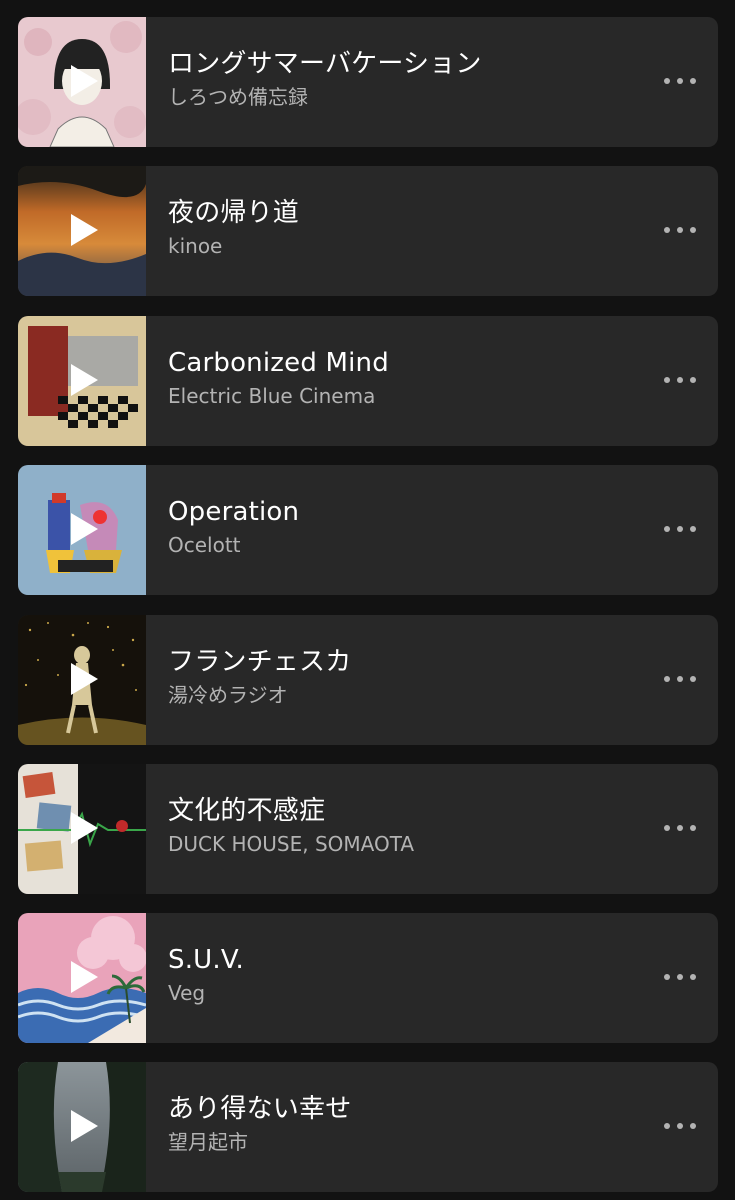 This screenshot has height=1200, width=735. Describe the element at coordinates (278, 363) in the screenshot. I see `track-title: Carbonized Mind` at that location.